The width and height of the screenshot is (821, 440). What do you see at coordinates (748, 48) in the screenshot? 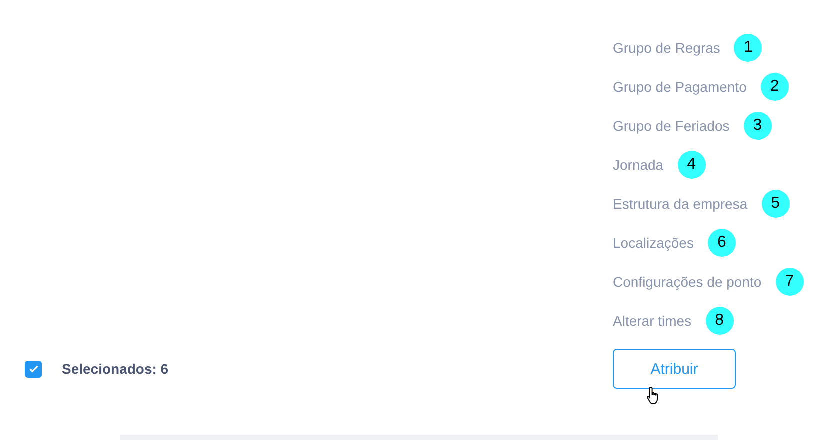
I see `number-badge: 1` at bounding box center [748, 48].